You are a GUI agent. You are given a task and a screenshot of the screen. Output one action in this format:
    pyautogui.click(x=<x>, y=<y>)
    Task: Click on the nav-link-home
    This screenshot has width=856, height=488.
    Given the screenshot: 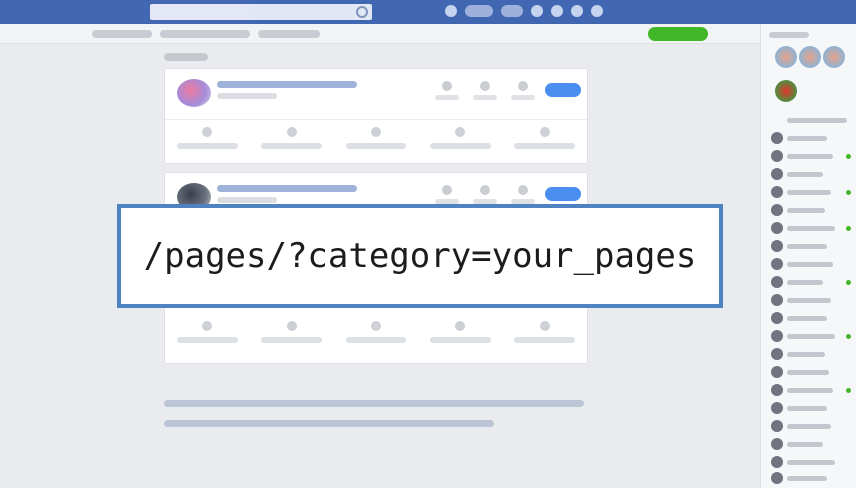 What is the action you would take?
    pyautogui.click(x=512, y=11)
    